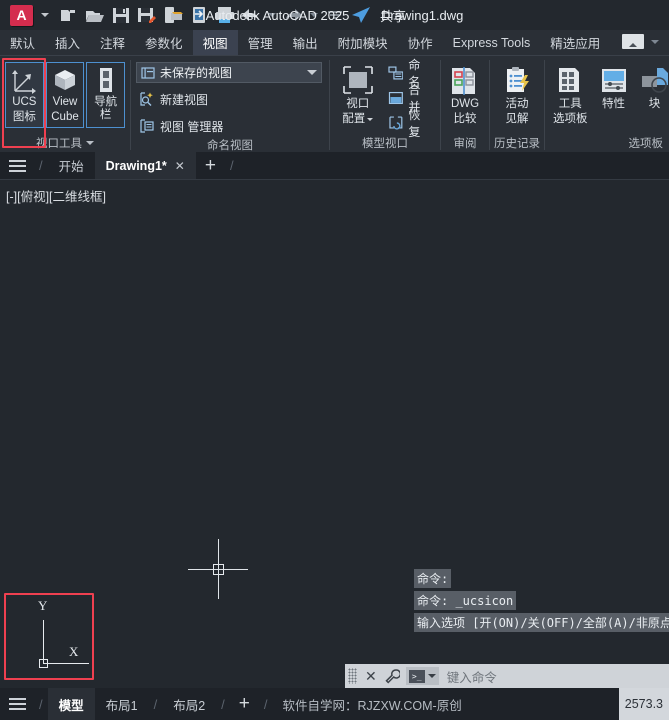 This screenshot has height=720, width=669. Describe the element at coordinates (24, 102) in the screenshot. I see `ucs-icon-button-label-1: UCS` at that location.